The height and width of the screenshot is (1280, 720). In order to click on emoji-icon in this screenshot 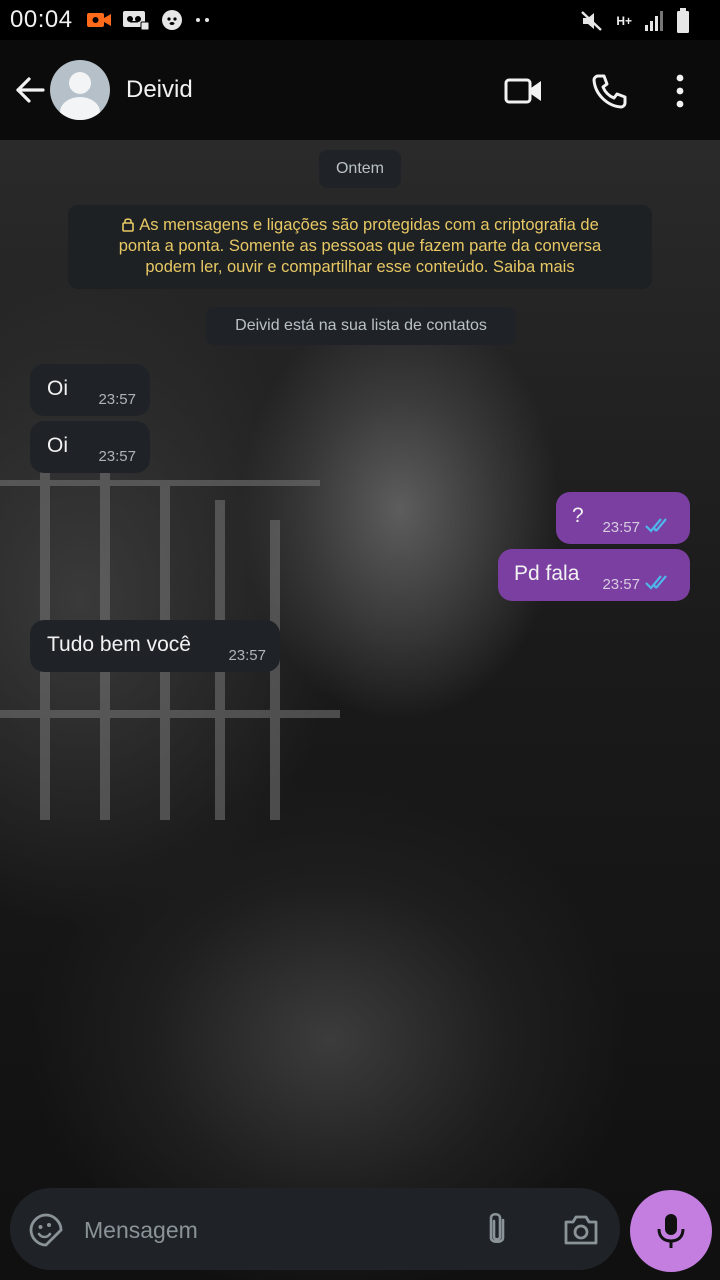, I will do `click(46, 1230)`.